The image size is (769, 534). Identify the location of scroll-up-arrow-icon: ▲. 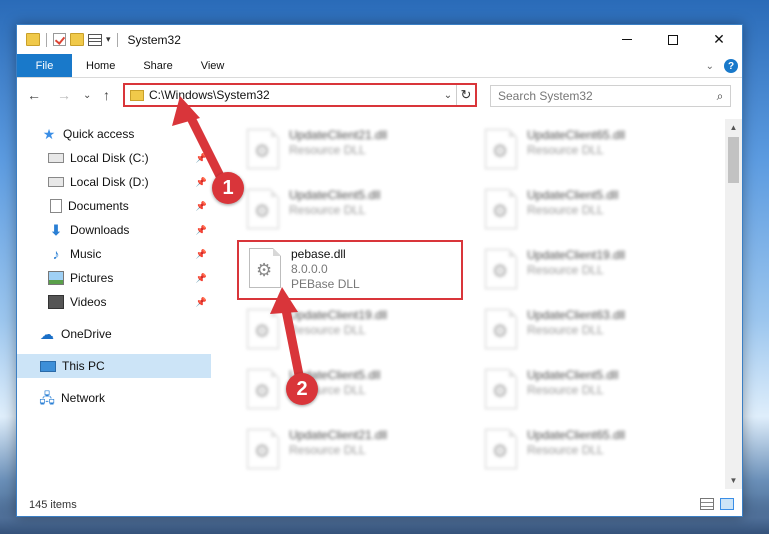
(733, 127).